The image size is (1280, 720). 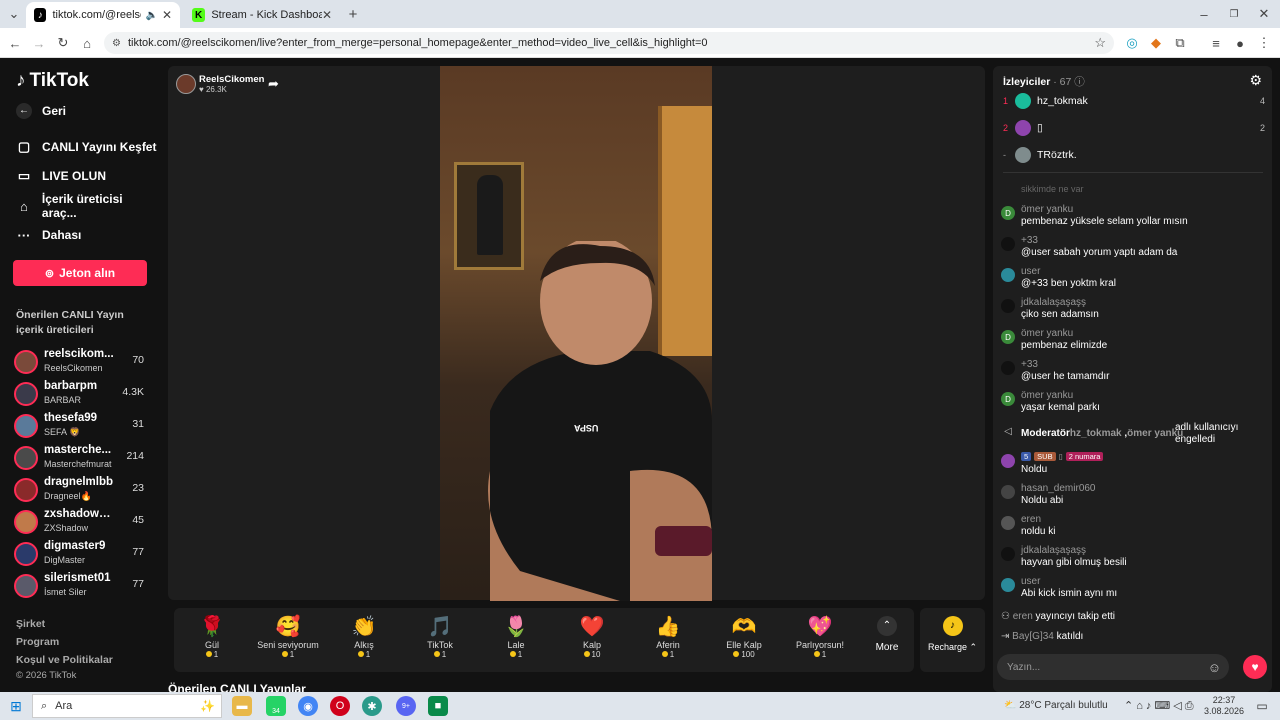 I want to click on audio-icon: 🔈, so click(x=151, y=15).